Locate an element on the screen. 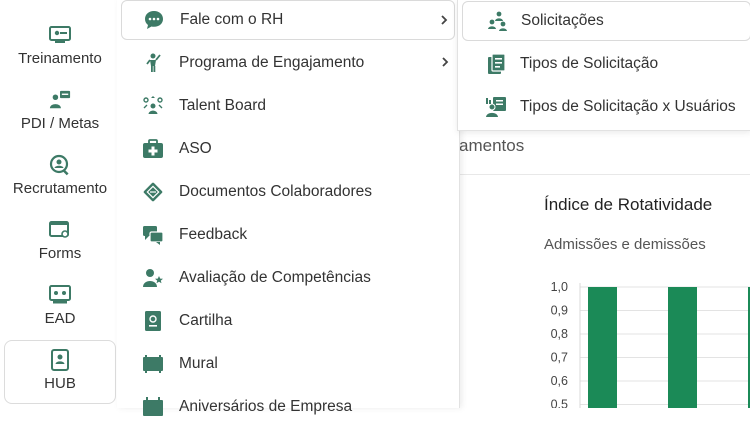 This screenshot has width=750, height=427. rail-item-hub: HUB is located at coordinates (60, 372).